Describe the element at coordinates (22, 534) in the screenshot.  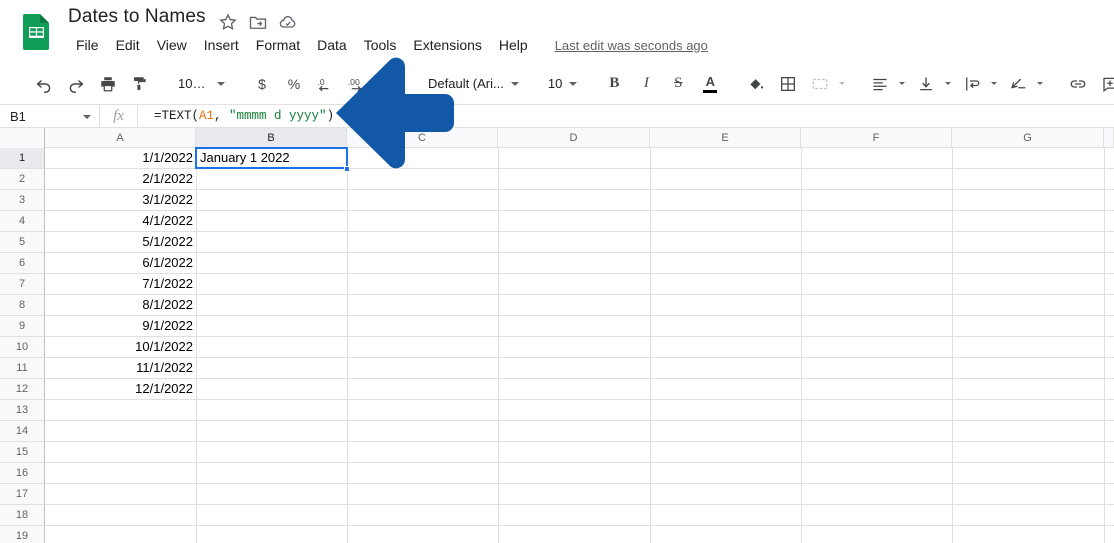
I see `row-header-19: 19` at that location.